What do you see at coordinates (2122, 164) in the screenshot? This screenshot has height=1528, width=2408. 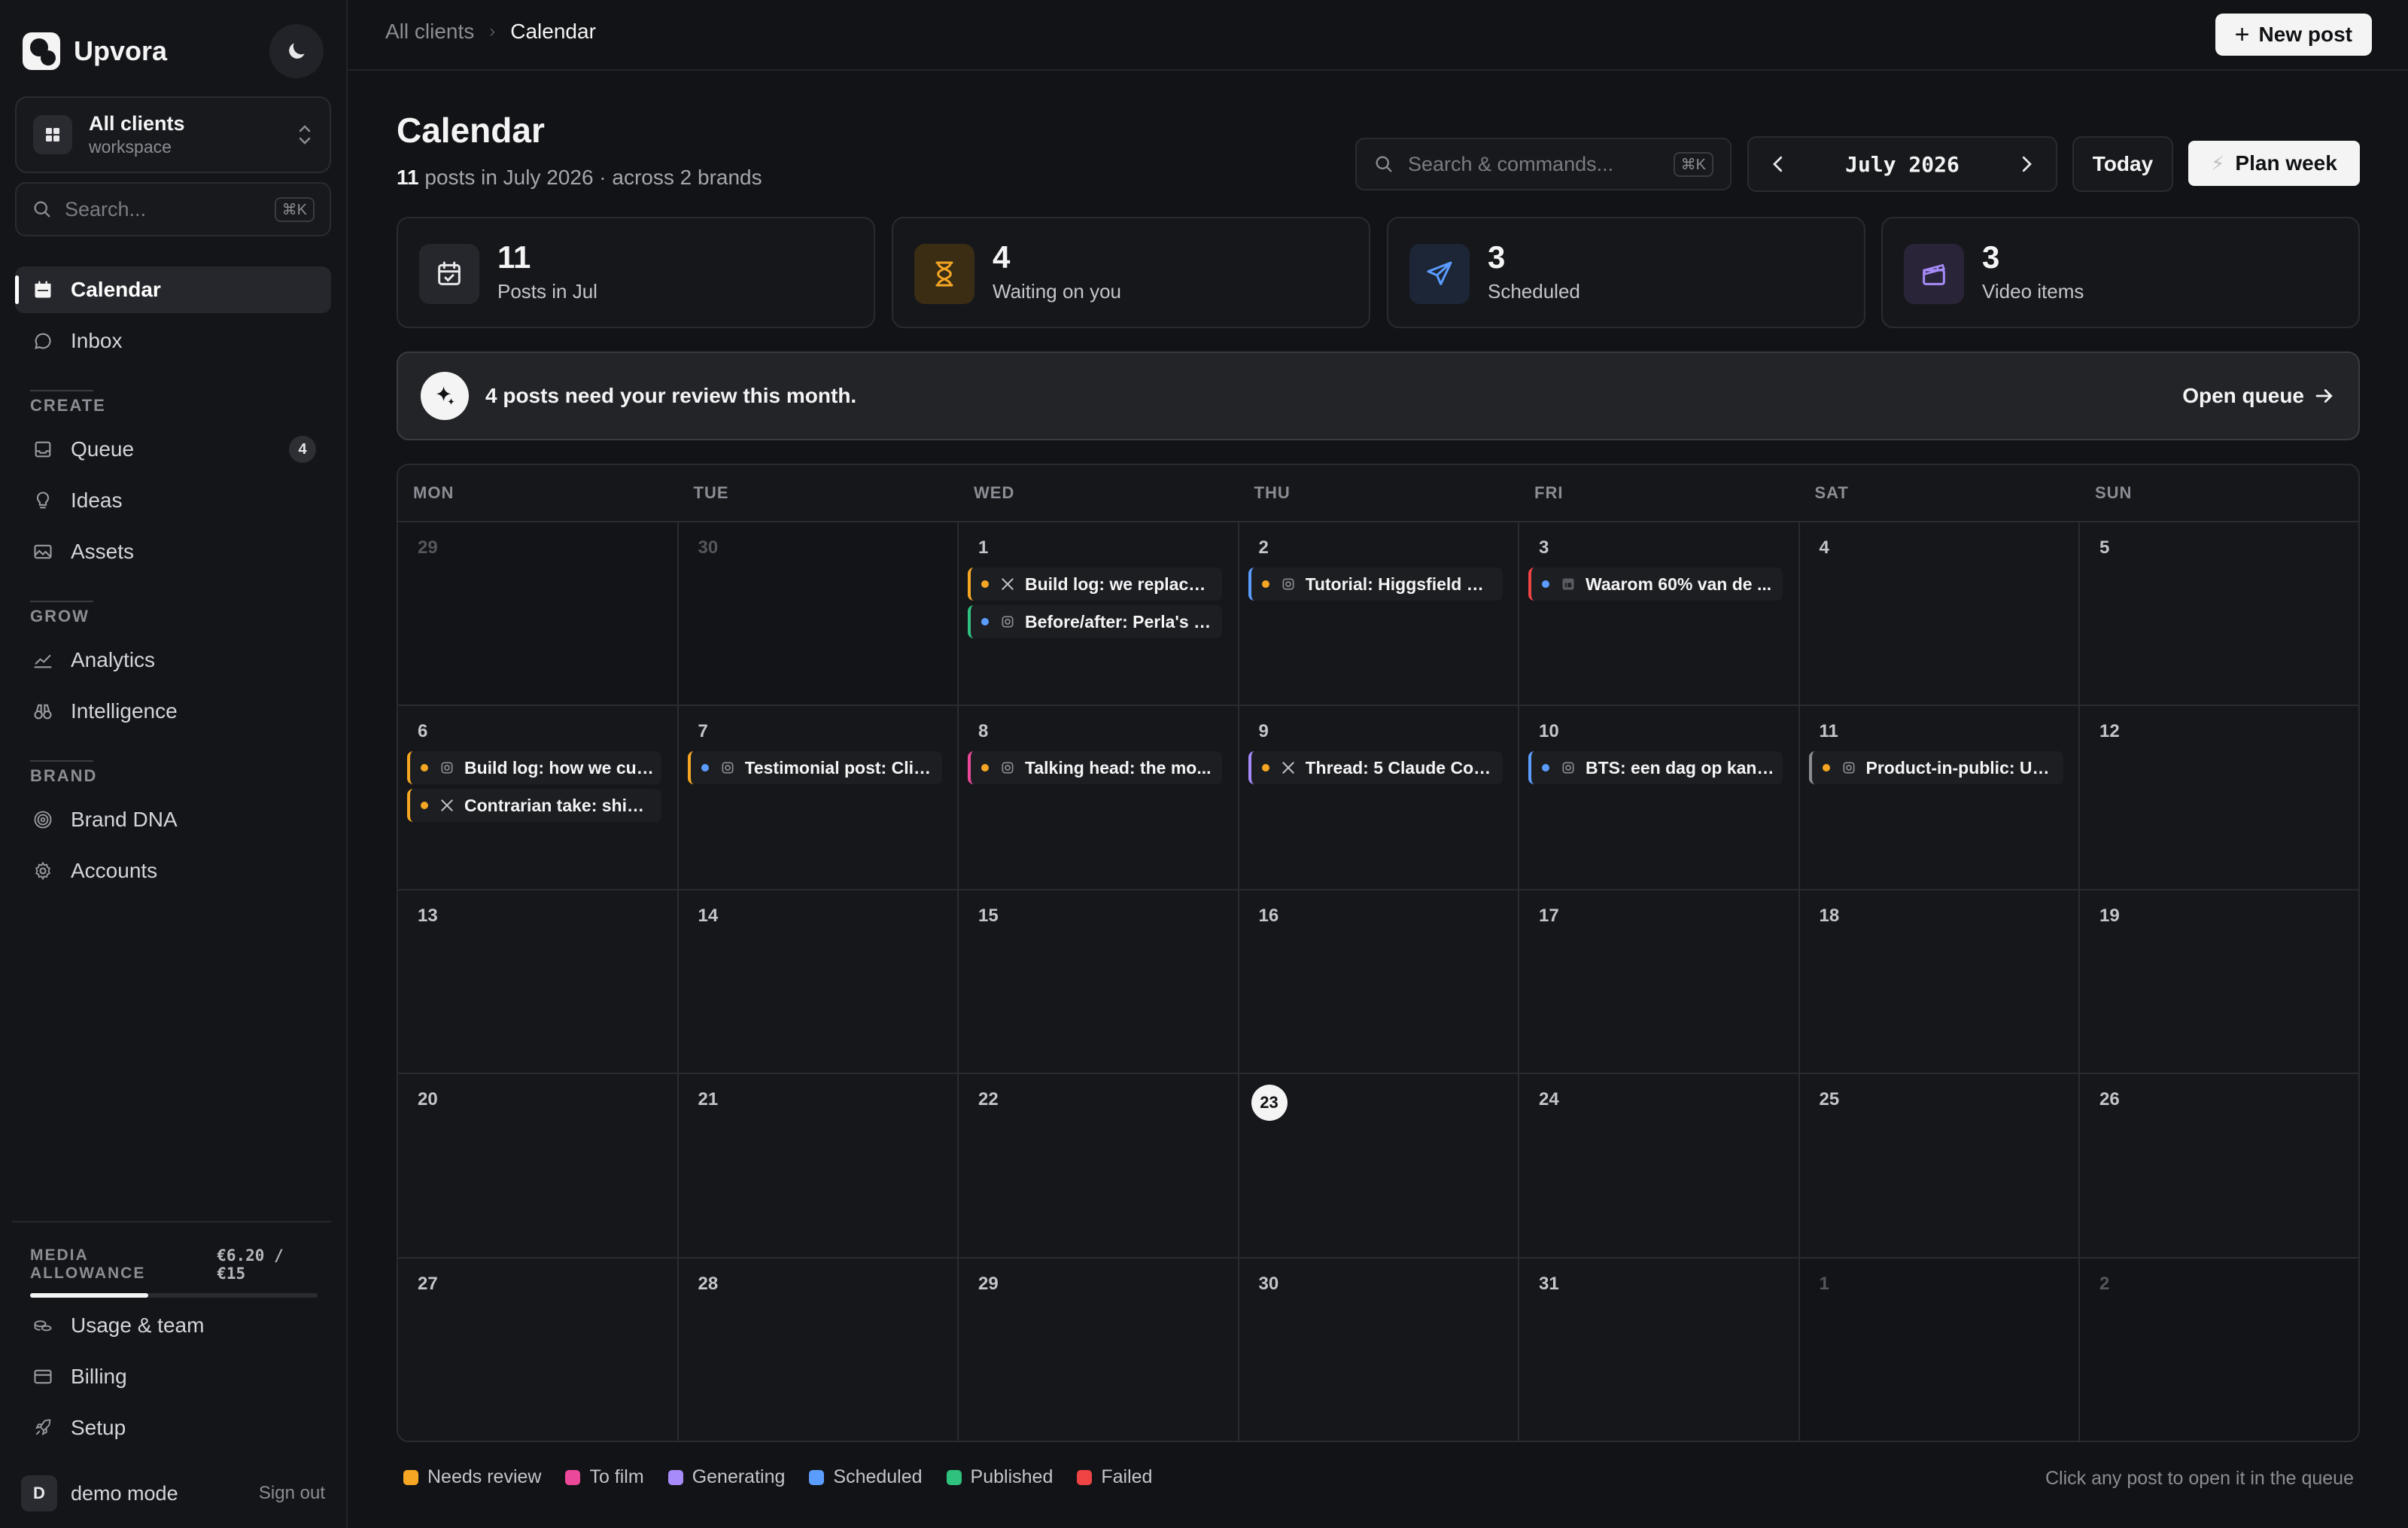 I see `today-button: Today` at bounding box center [2122, 164].